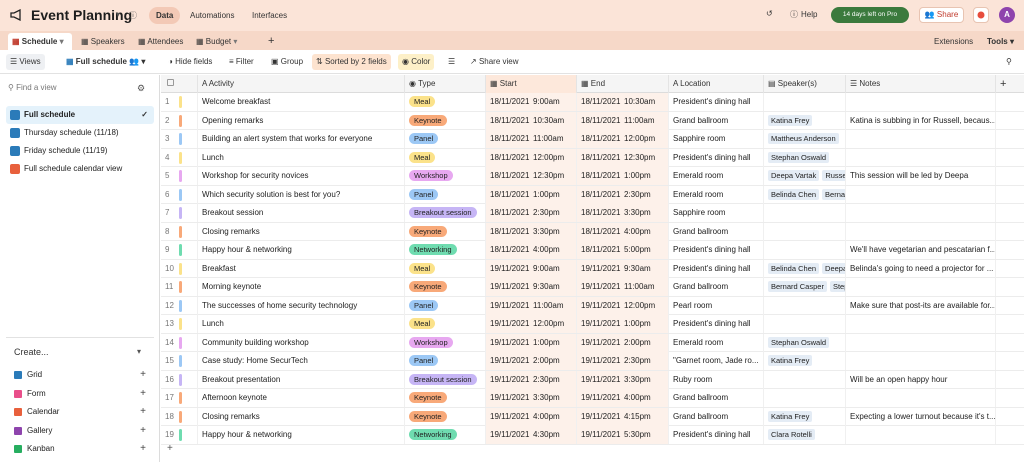 The width and height of the screenshot is (1024, 462). Describe the element at coordinates (623, 120) in the screenshot. I see `end-cell: 18/11/2021 11:00am` at that location.